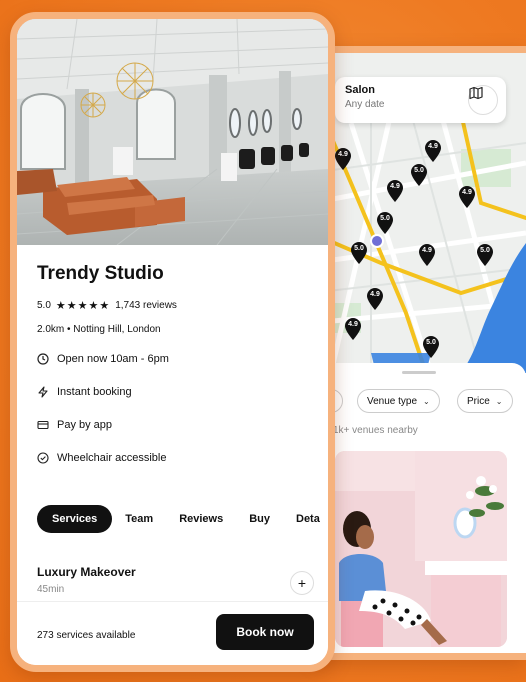  I want to click on accessibility-row: Wheelchair accessible, so click(176, 458).